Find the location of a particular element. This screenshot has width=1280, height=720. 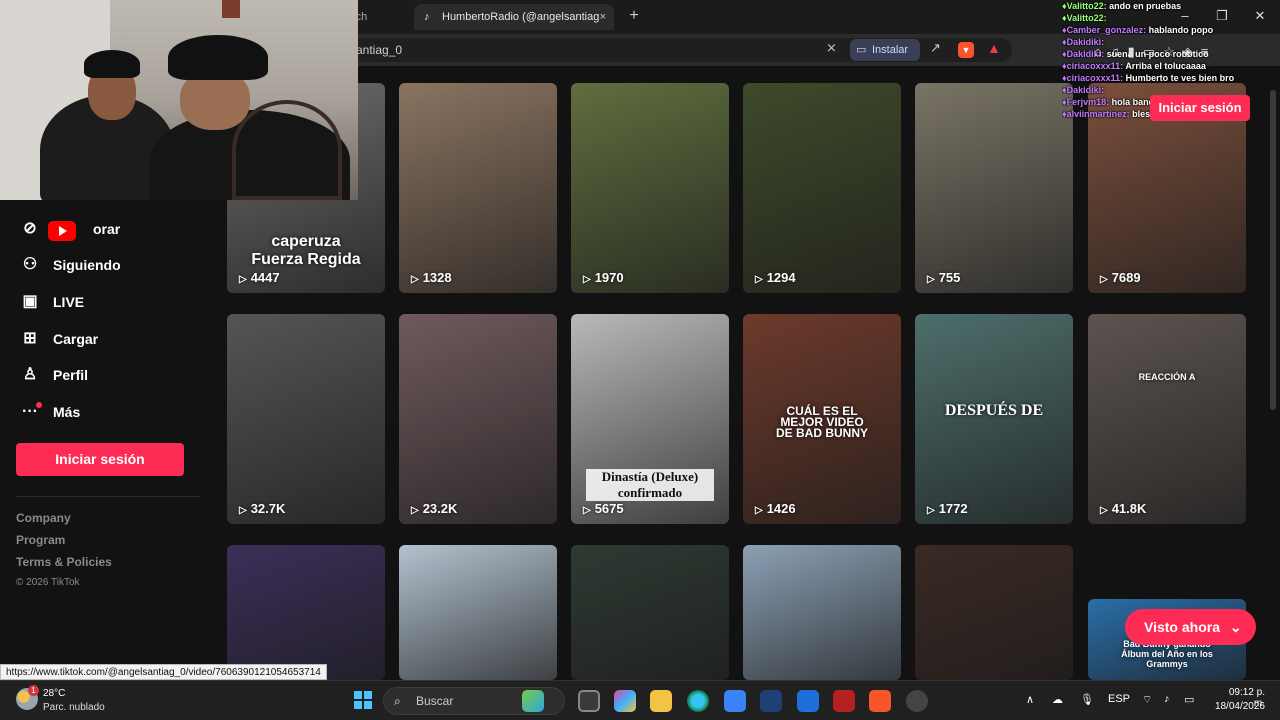

view-count-value: 7689 is located at coordinates (1126, 277).